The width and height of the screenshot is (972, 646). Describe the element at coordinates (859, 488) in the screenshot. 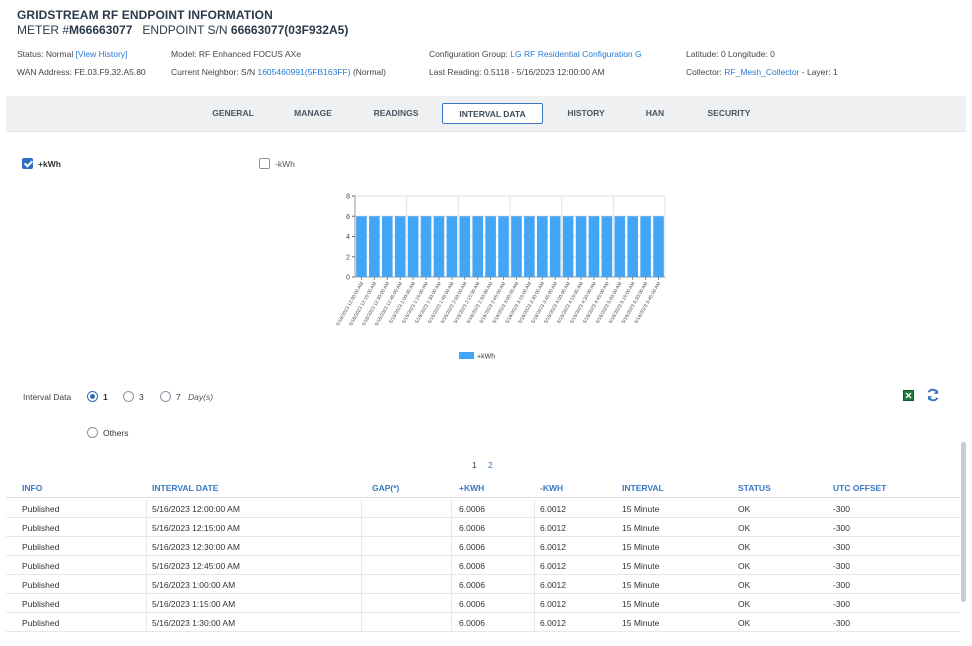

I see `col-utc-offset: UTC OFFSET` at that location.